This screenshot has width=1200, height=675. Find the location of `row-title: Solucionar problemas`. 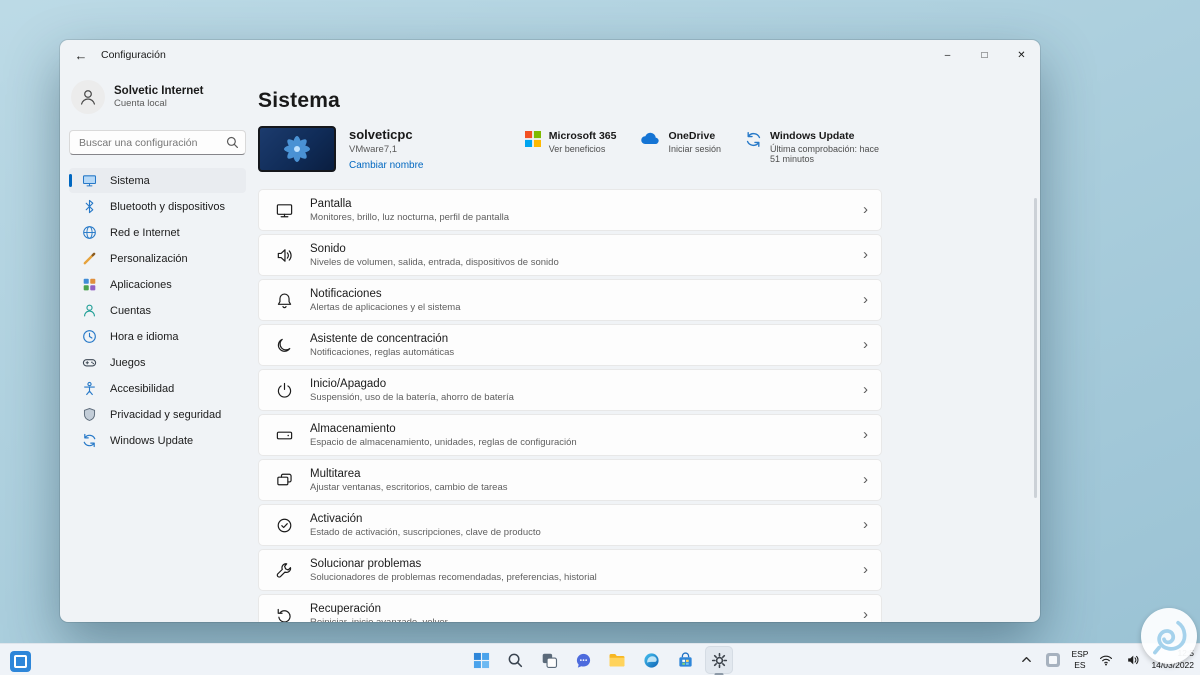

row-title: Solucionar problemas is located at coordinates (366, 563).